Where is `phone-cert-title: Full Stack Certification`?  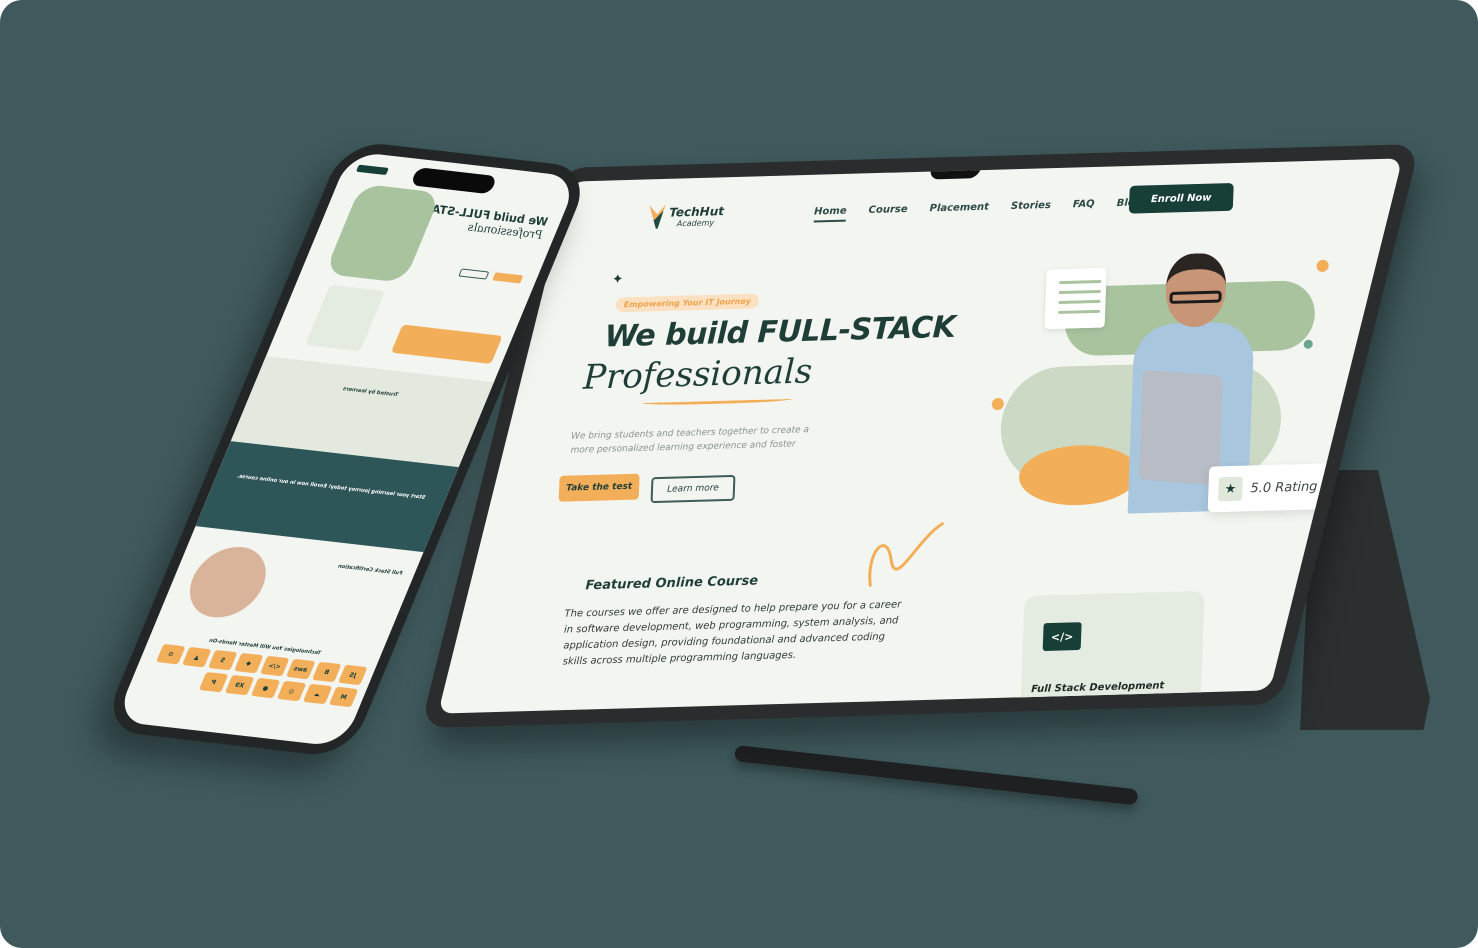
phone-cert-title: Full Stack Certification is located at coordinates (370, 570).